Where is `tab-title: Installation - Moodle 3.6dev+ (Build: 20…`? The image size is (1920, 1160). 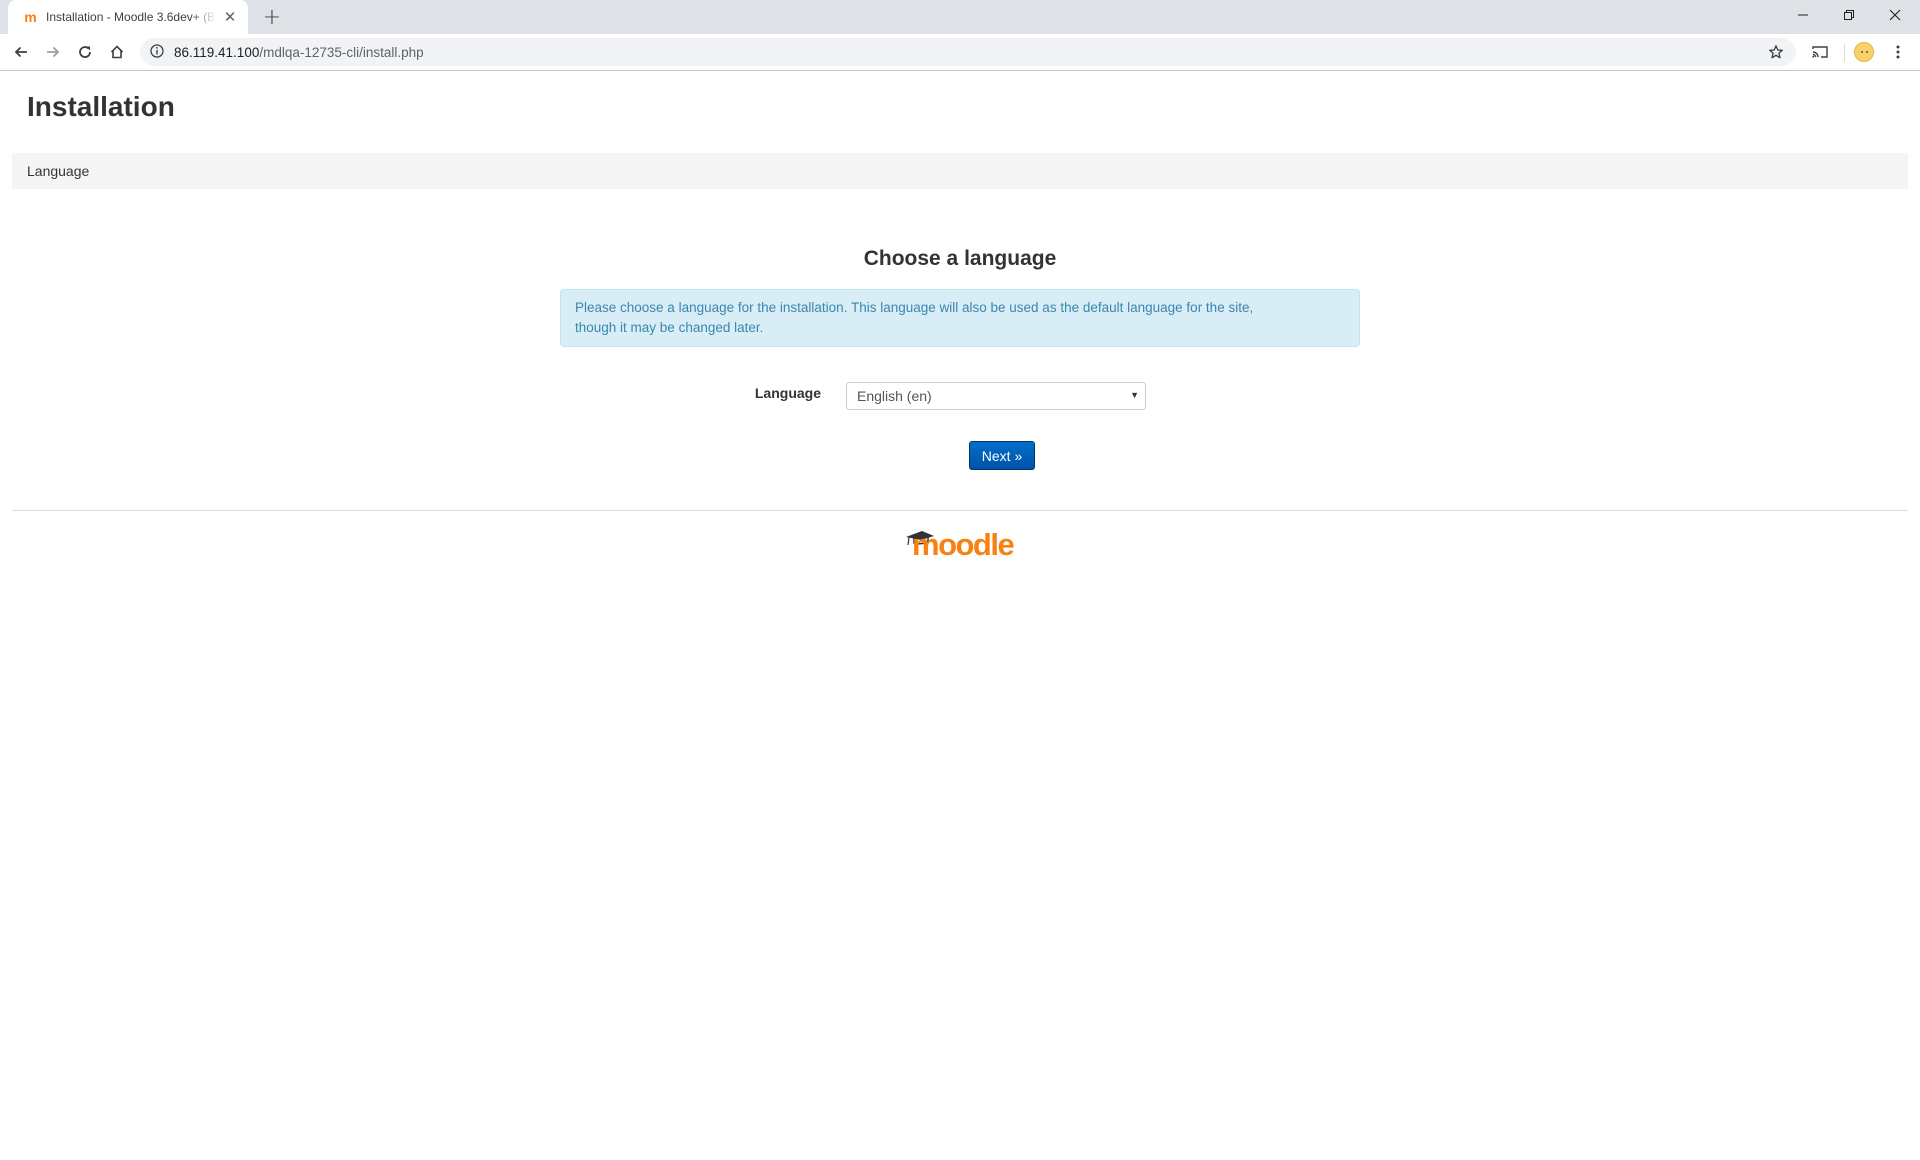 tab-title: Installation - Moodle 3.6dev+ (Build: 20… is located at coordinates (131, 17).